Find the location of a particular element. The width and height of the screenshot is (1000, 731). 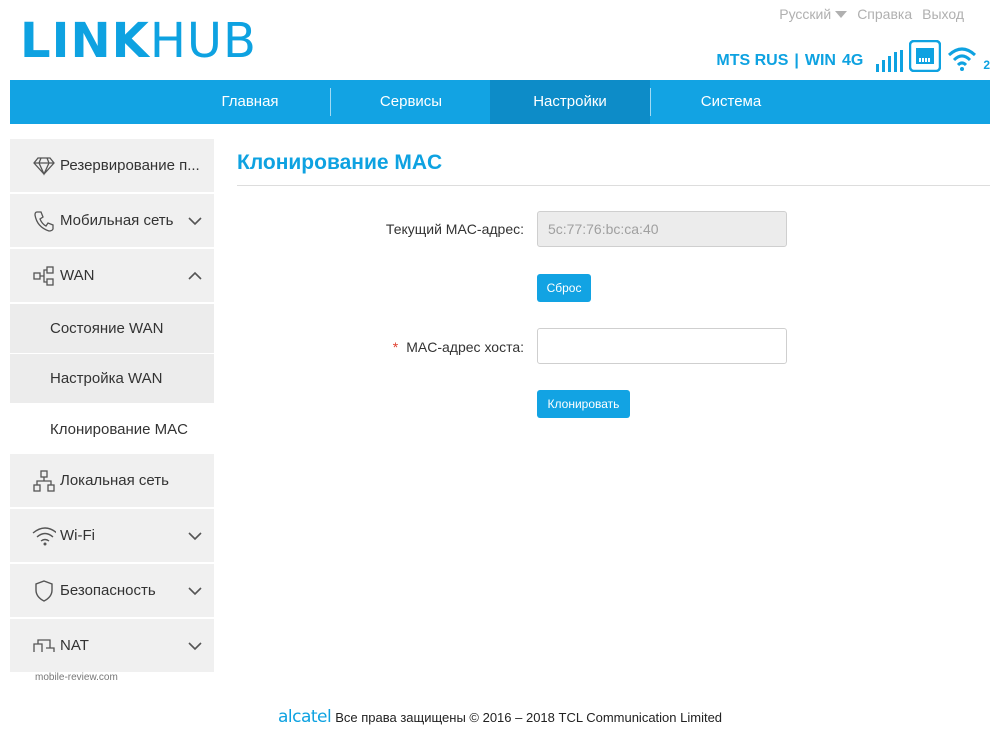

chevron-up-icon is located at coordinates (195, 276).